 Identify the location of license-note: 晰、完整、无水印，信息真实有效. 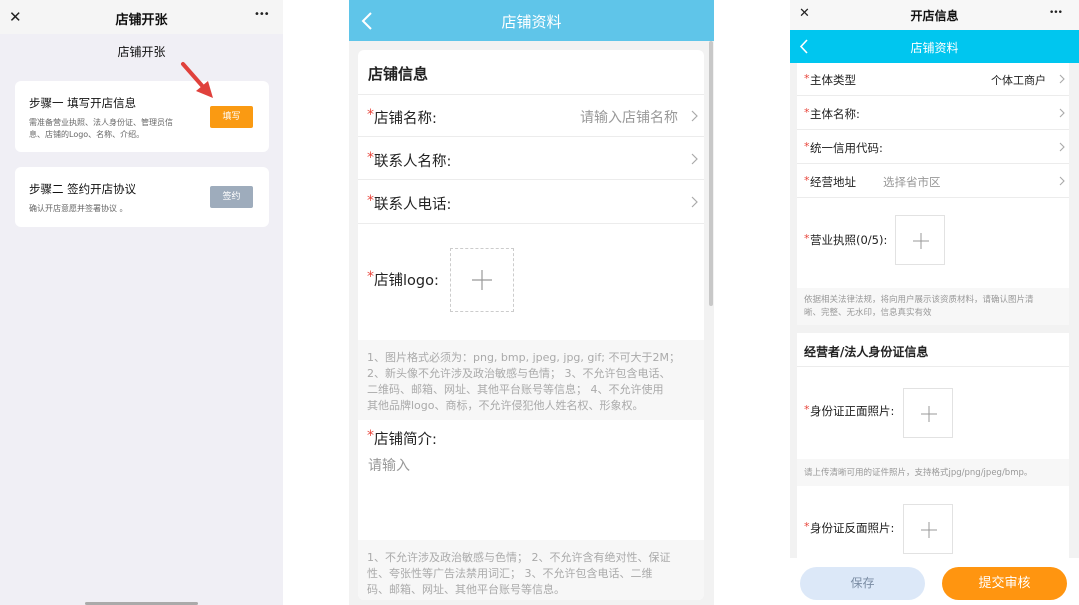
(868, 313).